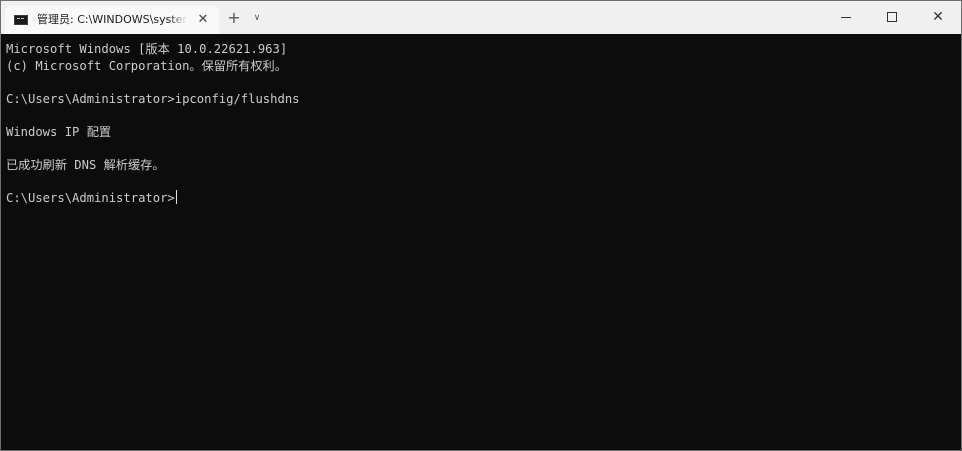 The image size is (962, 451). I want to click on minimize-icon, so click(846, 17).